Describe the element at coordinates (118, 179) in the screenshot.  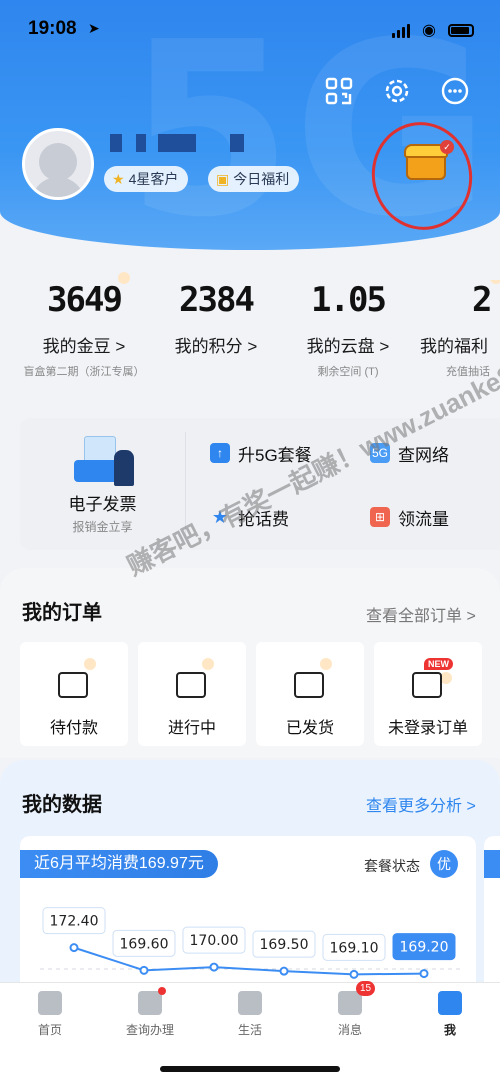
I see `star-icon: ★` at that location.